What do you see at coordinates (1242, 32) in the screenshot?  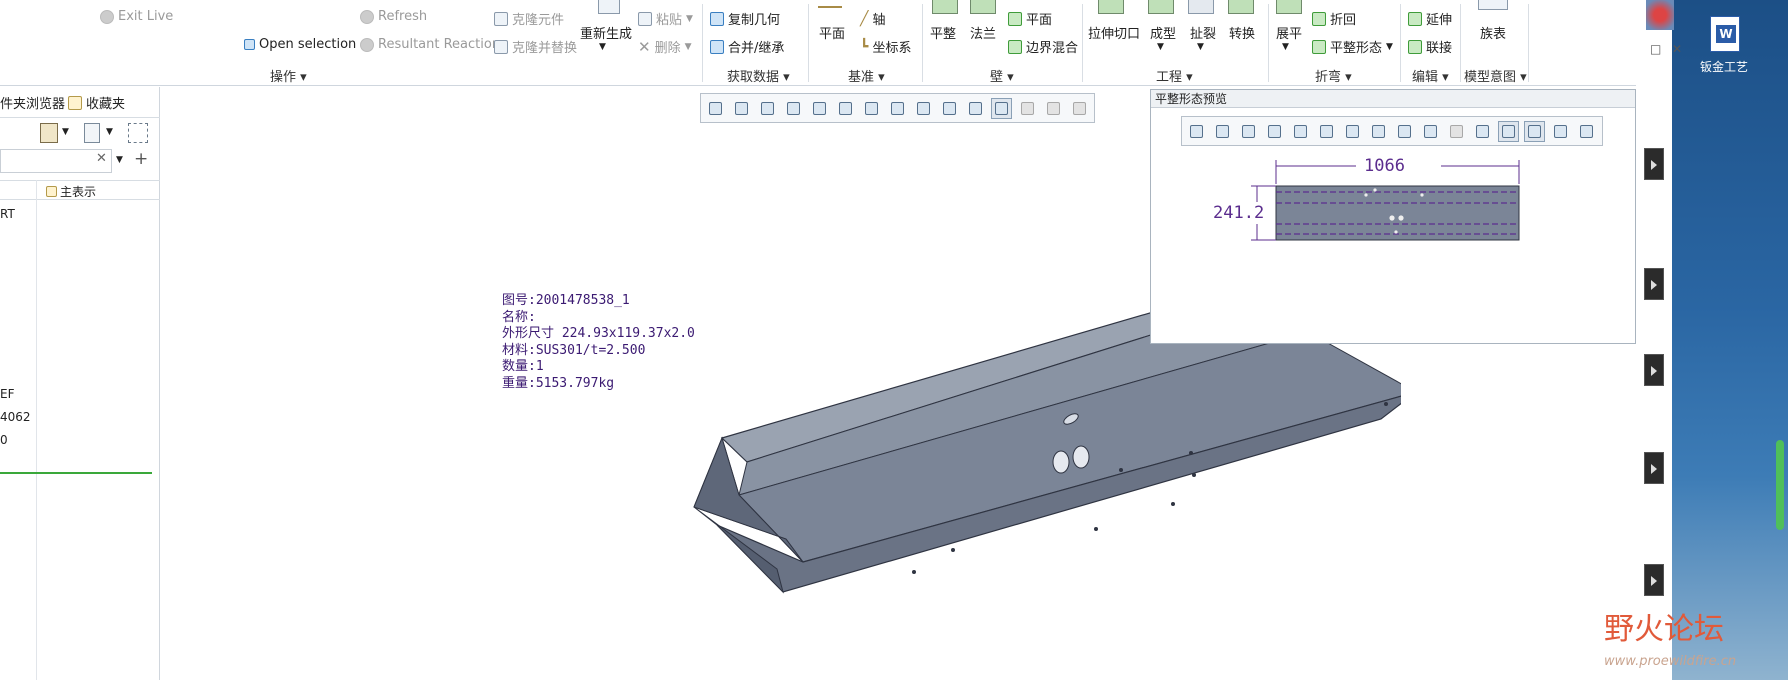 I see `convert-button: 转换` at bounding box center [1242, 32].